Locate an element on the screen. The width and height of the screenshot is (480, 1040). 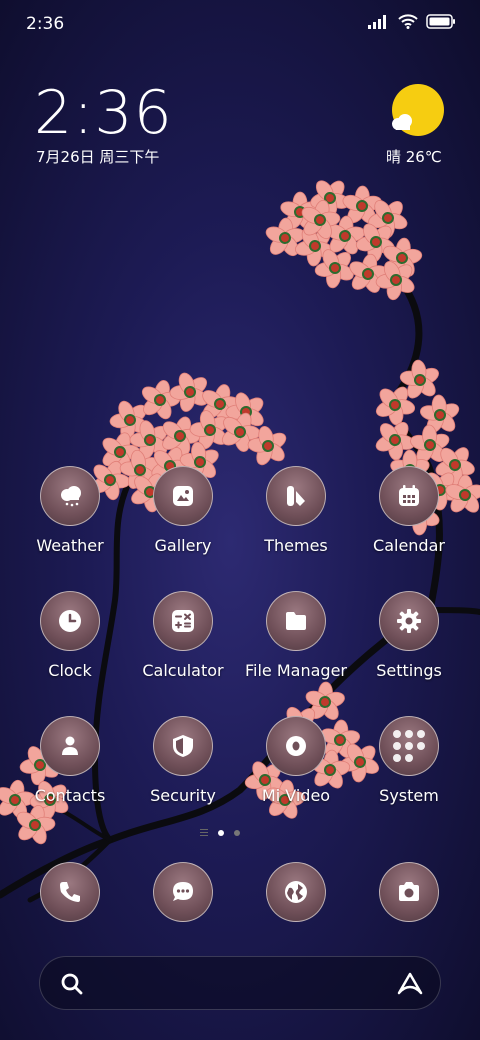
status-time: 2:36 is located at coordinates (45, 24).